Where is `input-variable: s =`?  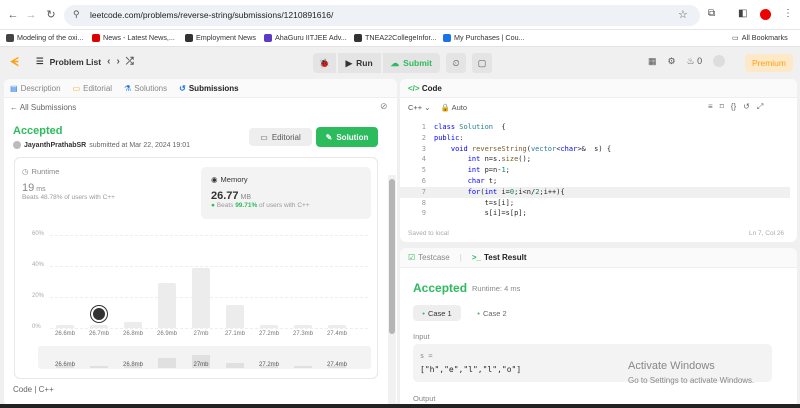
input-variable: s = is located at coordinates (426, 356).